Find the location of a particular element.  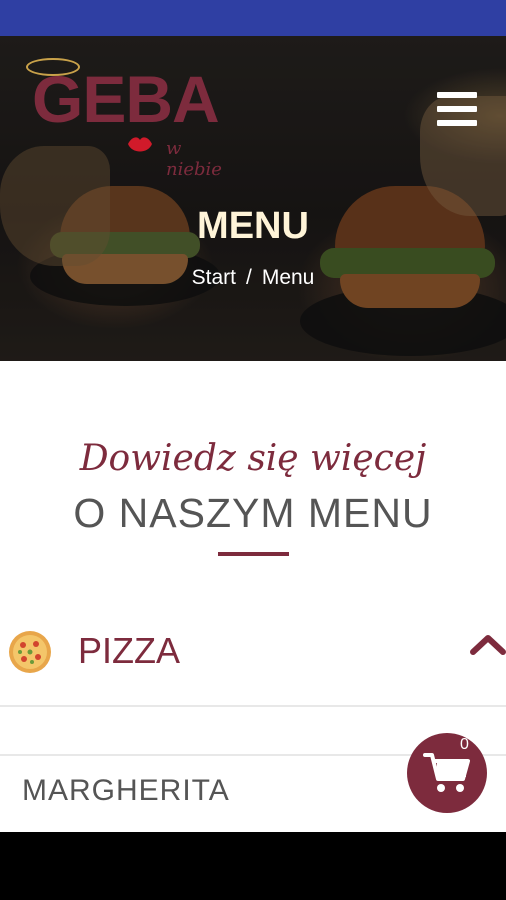

brand-logo: GEBA w niebie is located at coordinates (126, 119).